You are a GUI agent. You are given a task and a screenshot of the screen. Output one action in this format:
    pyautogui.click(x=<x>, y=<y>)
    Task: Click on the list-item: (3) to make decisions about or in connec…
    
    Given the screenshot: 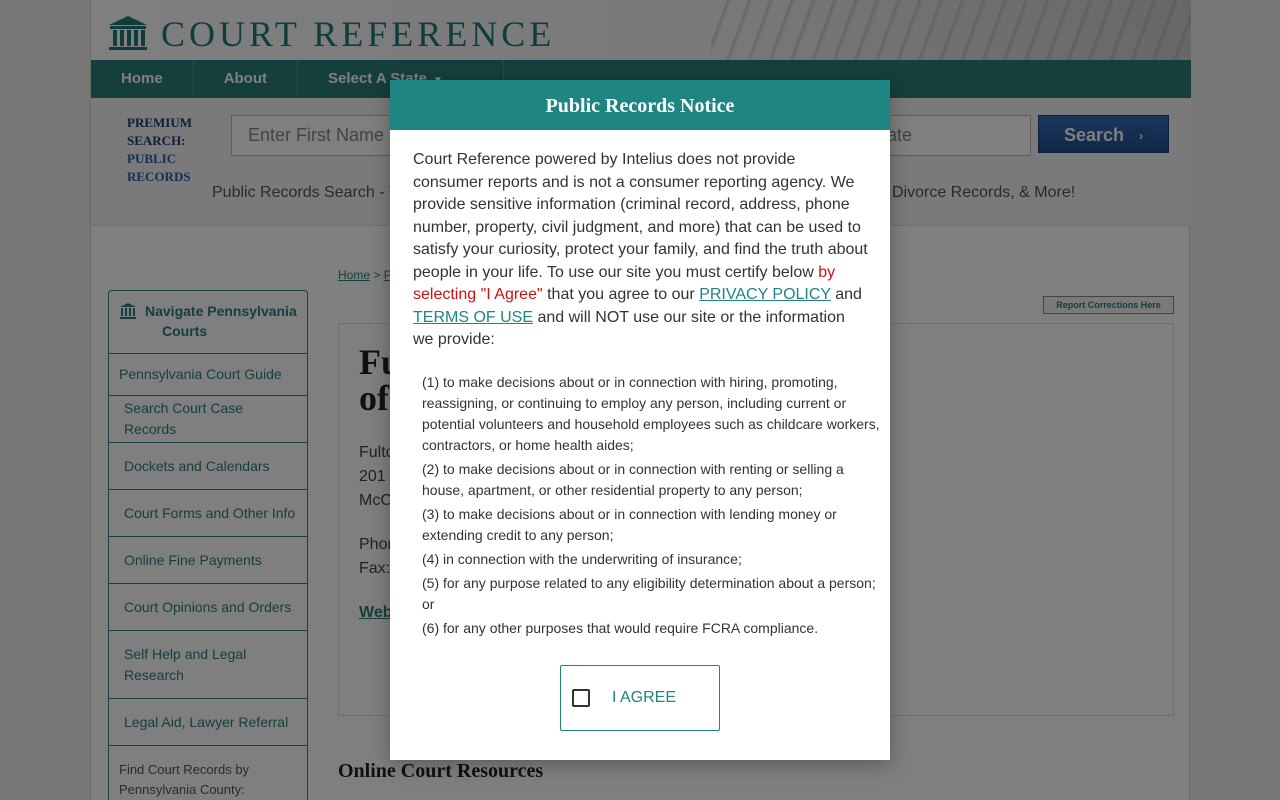 What is the action you would take?
    pyautogui.click(x=629, y=524)
    